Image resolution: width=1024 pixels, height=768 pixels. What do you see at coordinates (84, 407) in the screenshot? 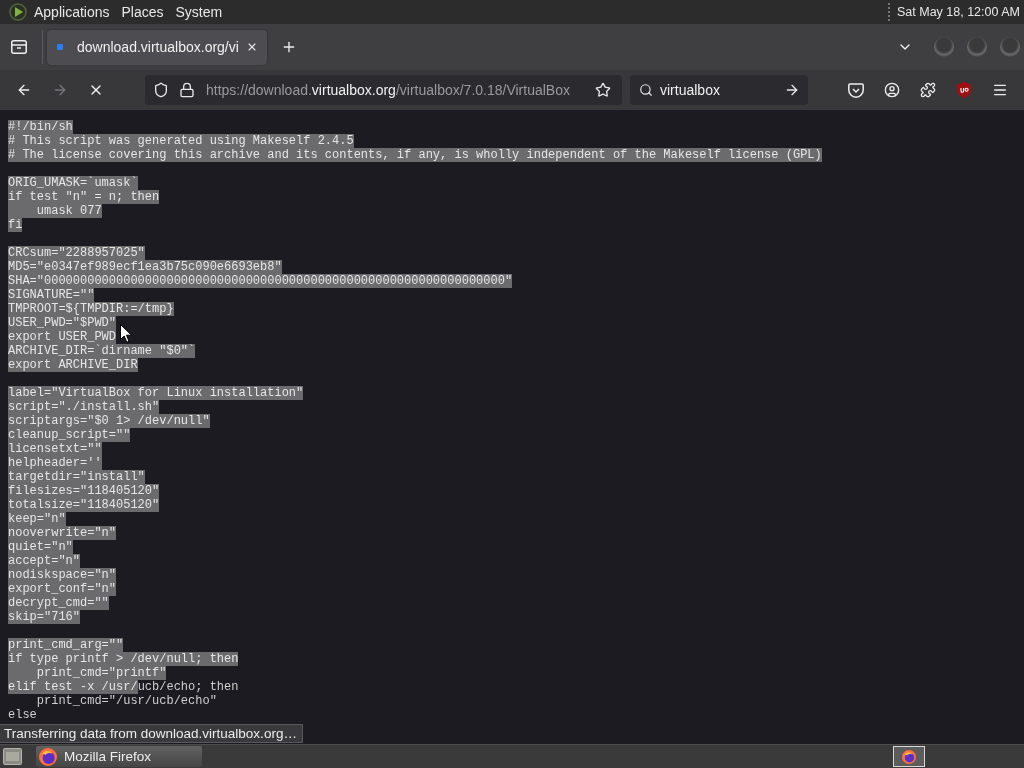
I see `code-text: script="./install.sh"` at bounding box center [84, 407].